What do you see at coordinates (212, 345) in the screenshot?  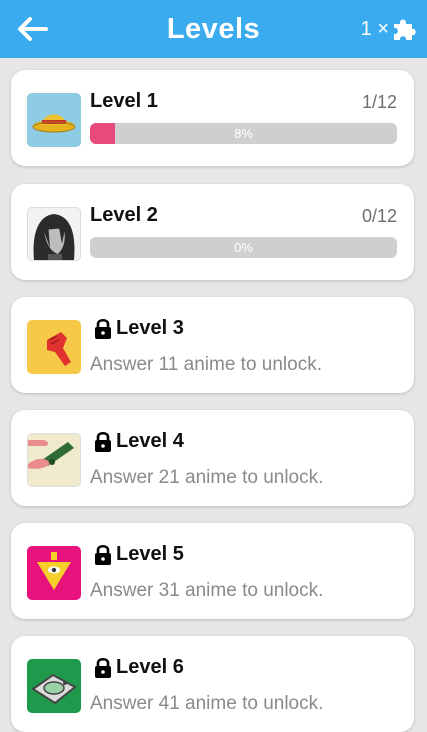 I see `level-card-3: Level 3 Answer 11 anime to unlock.` at bounding box center [212, 345].